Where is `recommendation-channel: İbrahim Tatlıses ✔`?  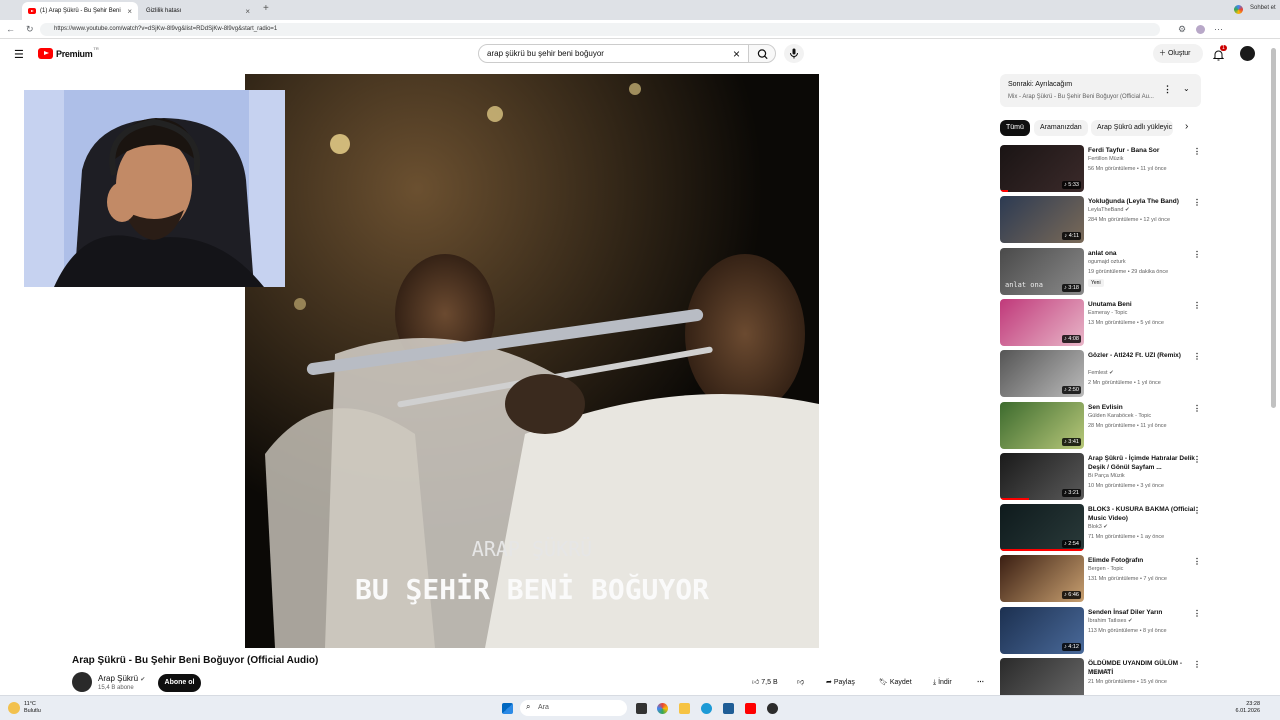
recommendation-channel: İbrahim Tatlıses ✔ is located at coordinates (1110, 621).